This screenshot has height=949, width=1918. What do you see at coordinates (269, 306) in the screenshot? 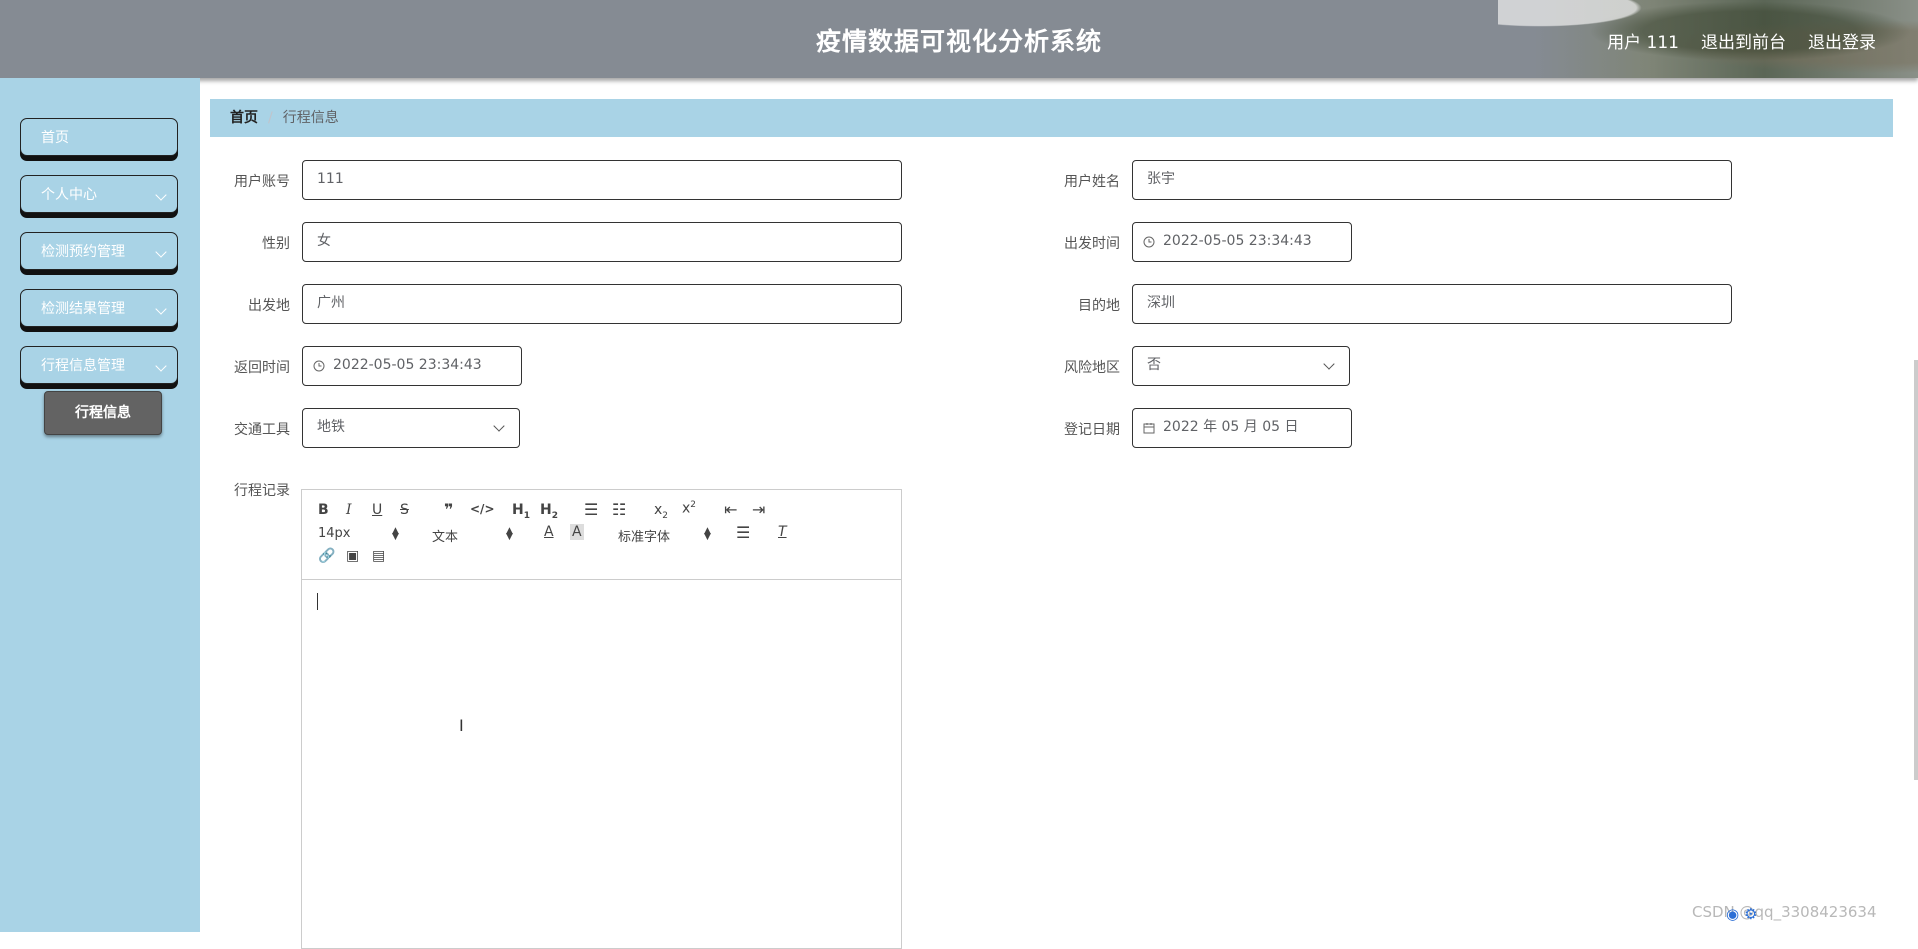
I see `origin-label: 出发地` at bounding box center [269, 306].